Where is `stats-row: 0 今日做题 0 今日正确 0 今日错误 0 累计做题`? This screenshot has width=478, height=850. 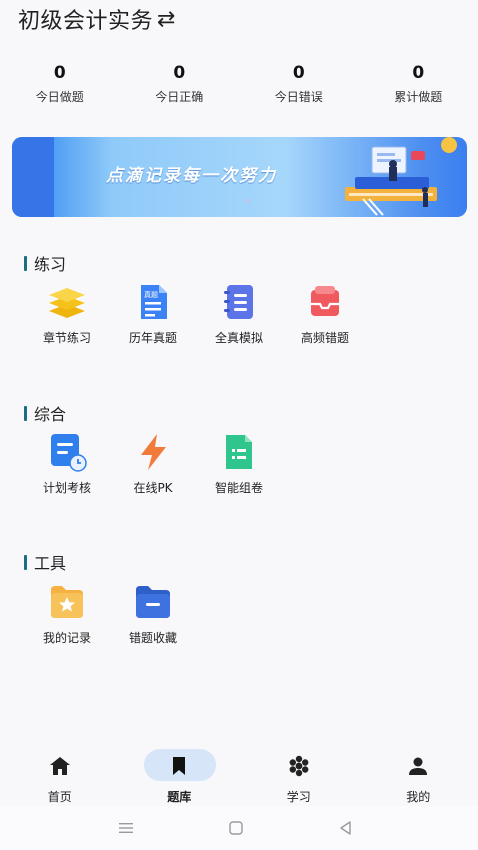
stats-row: 0 今日做题 0 今日正确 0 今日错误 0 累计做题 is located at coordinates (239, 83).